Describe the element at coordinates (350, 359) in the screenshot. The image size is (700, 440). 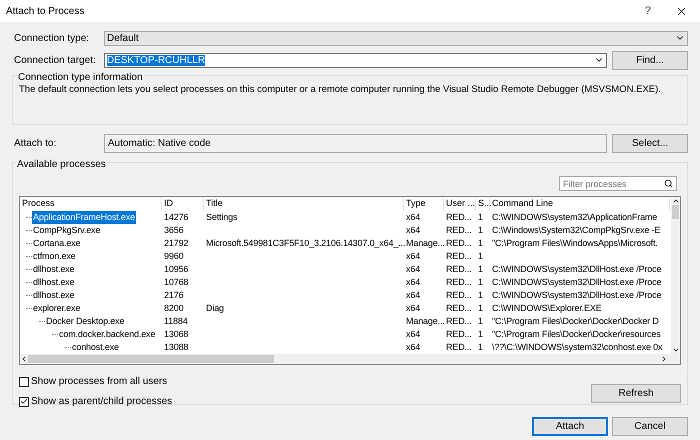
I see `horizontal-scrollbar` at that location.